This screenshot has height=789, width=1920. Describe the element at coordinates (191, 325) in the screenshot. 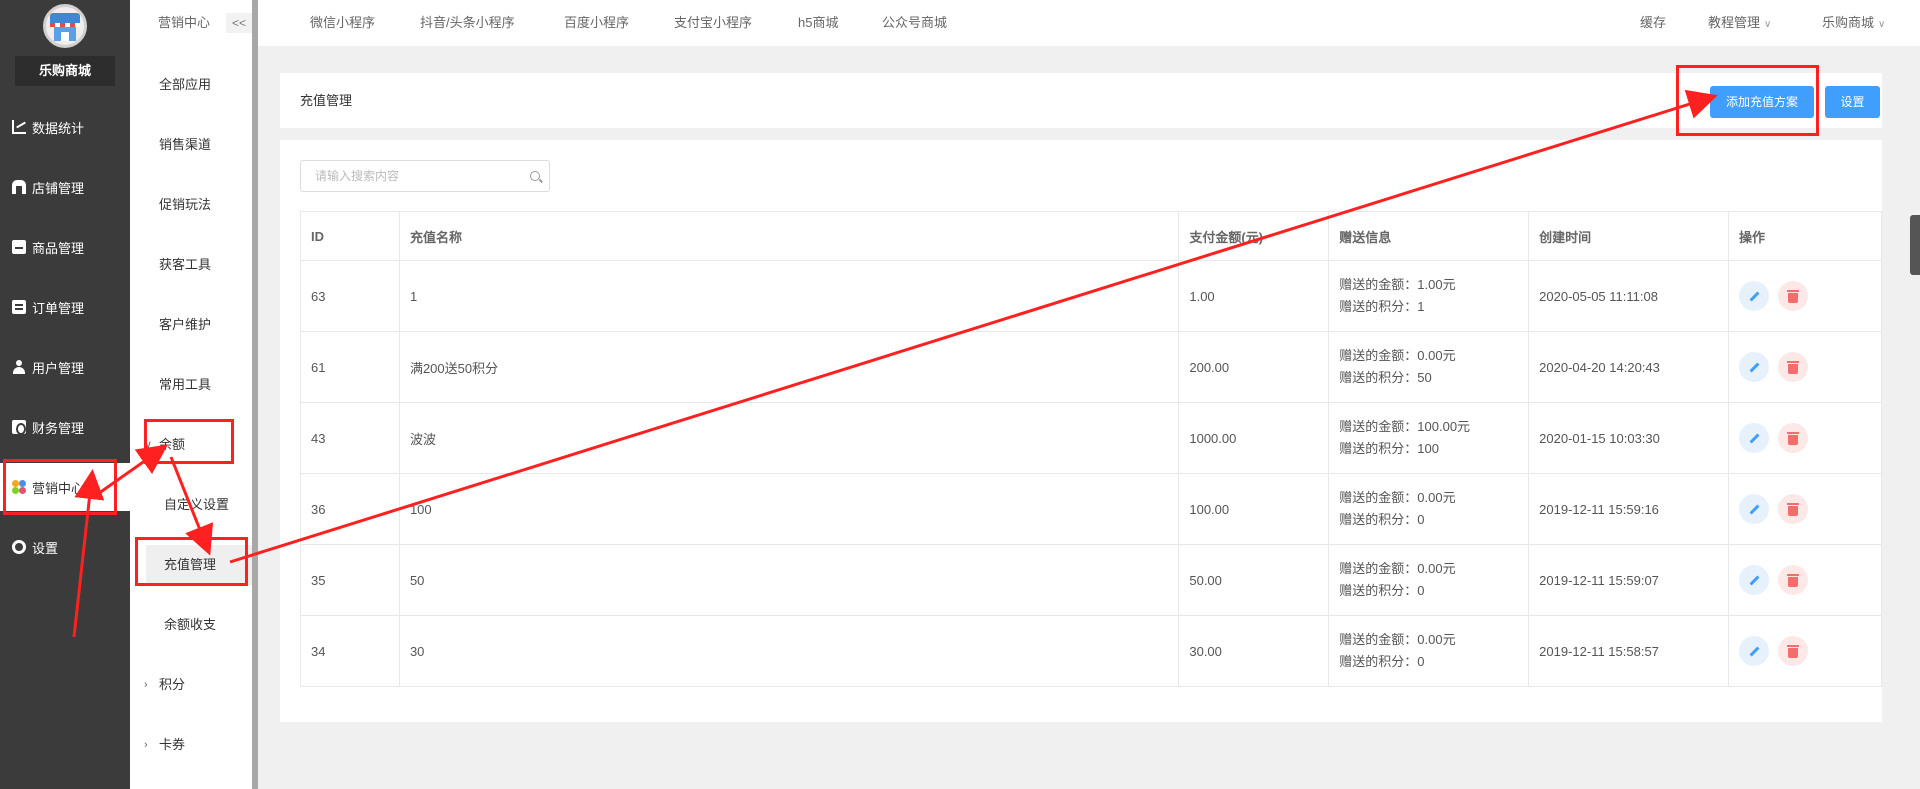

I see `subnav-item-customer-care: 客户维护` at that location.